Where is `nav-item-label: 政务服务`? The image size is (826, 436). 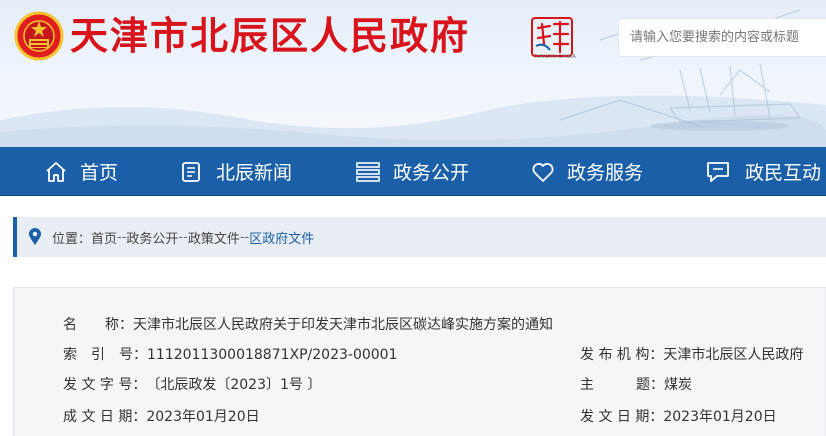 nav-item-label: 政务服务 is located at coordinates (605, 173).